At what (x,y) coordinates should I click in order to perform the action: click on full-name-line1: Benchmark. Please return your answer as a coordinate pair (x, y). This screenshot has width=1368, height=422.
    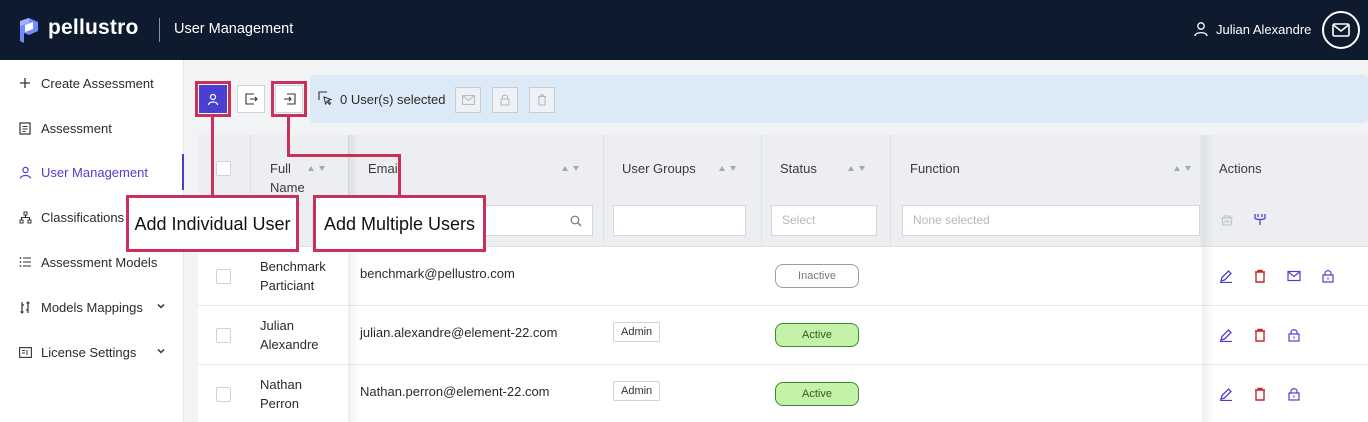
    Looking at the image, I should click on (293, 266).